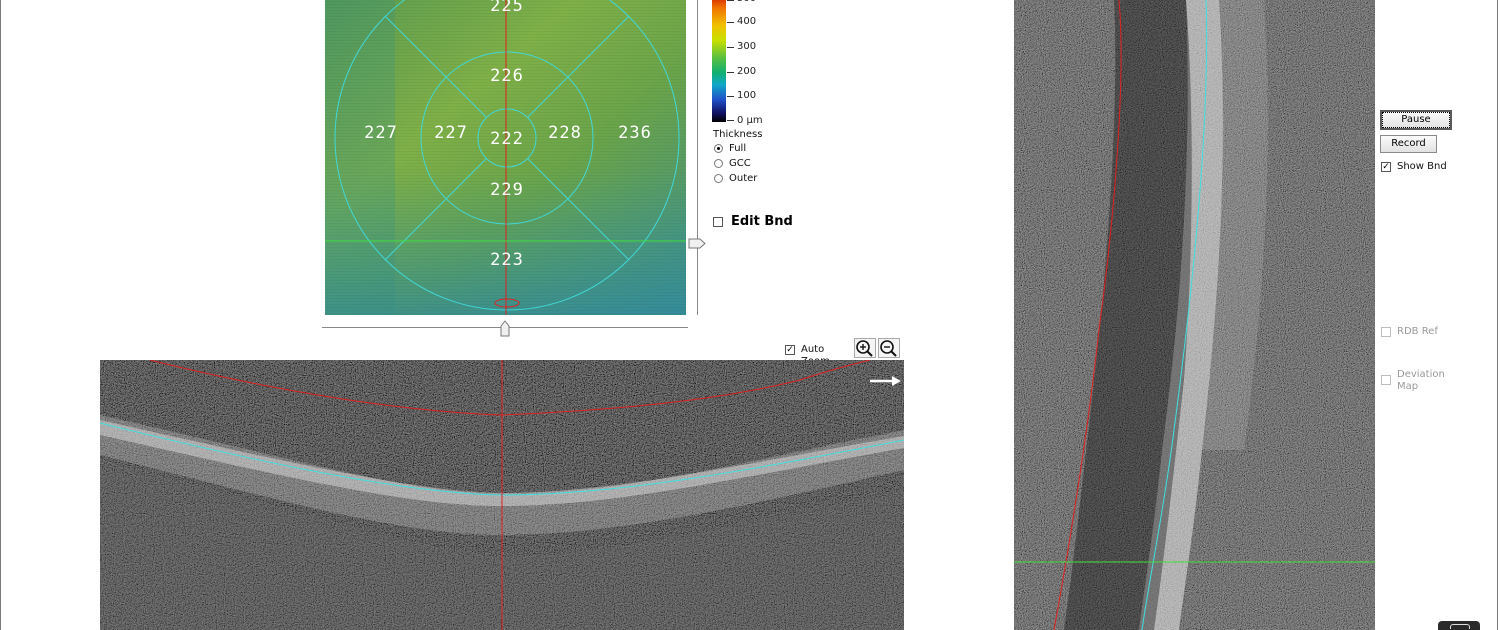 The height and width of the screenshot is (630, 1500). Describe the element at coordinates (1416, 120) in the screenshot. I see `pause-button: Pause` at that location.